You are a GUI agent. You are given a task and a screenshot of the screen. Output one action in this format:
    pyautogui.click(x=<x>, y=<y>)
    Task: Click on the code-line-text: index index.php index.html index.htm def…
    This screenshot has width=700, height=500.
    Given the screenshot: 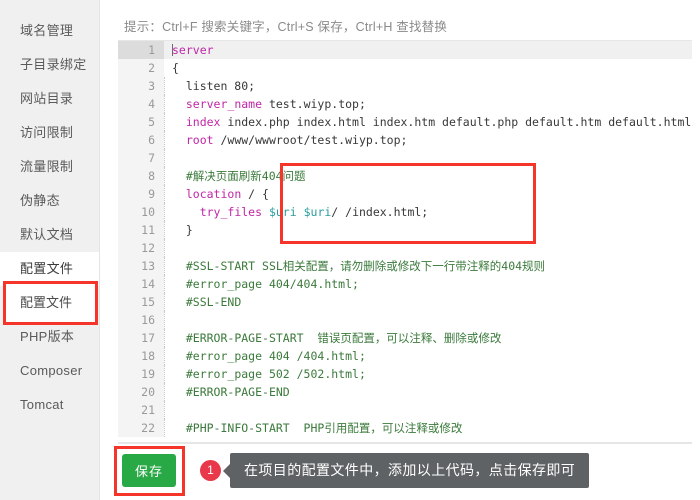 What is the action you would take?
    pyautogui.click(x=428, y=122)
    